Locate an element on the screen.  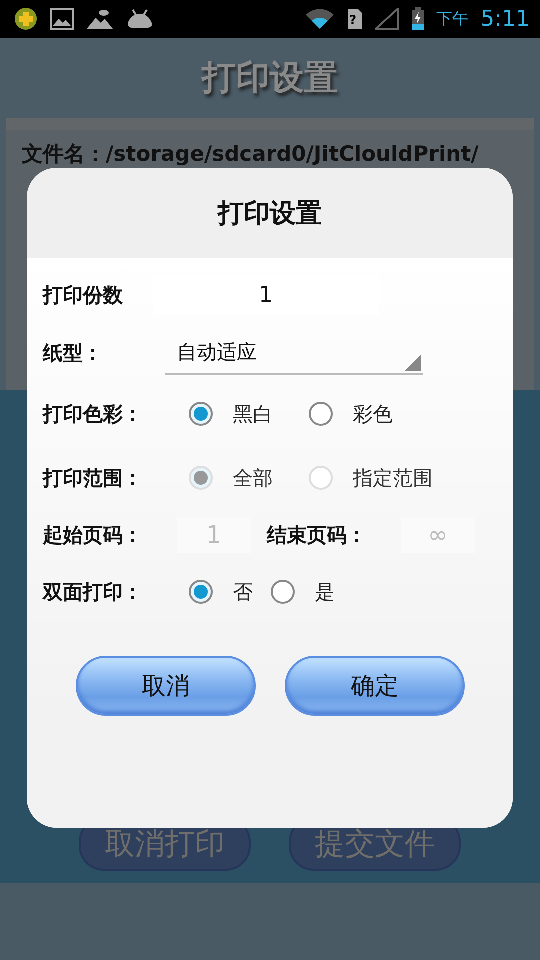
option-label: 双面打印： is located at coordinates (93, 592).